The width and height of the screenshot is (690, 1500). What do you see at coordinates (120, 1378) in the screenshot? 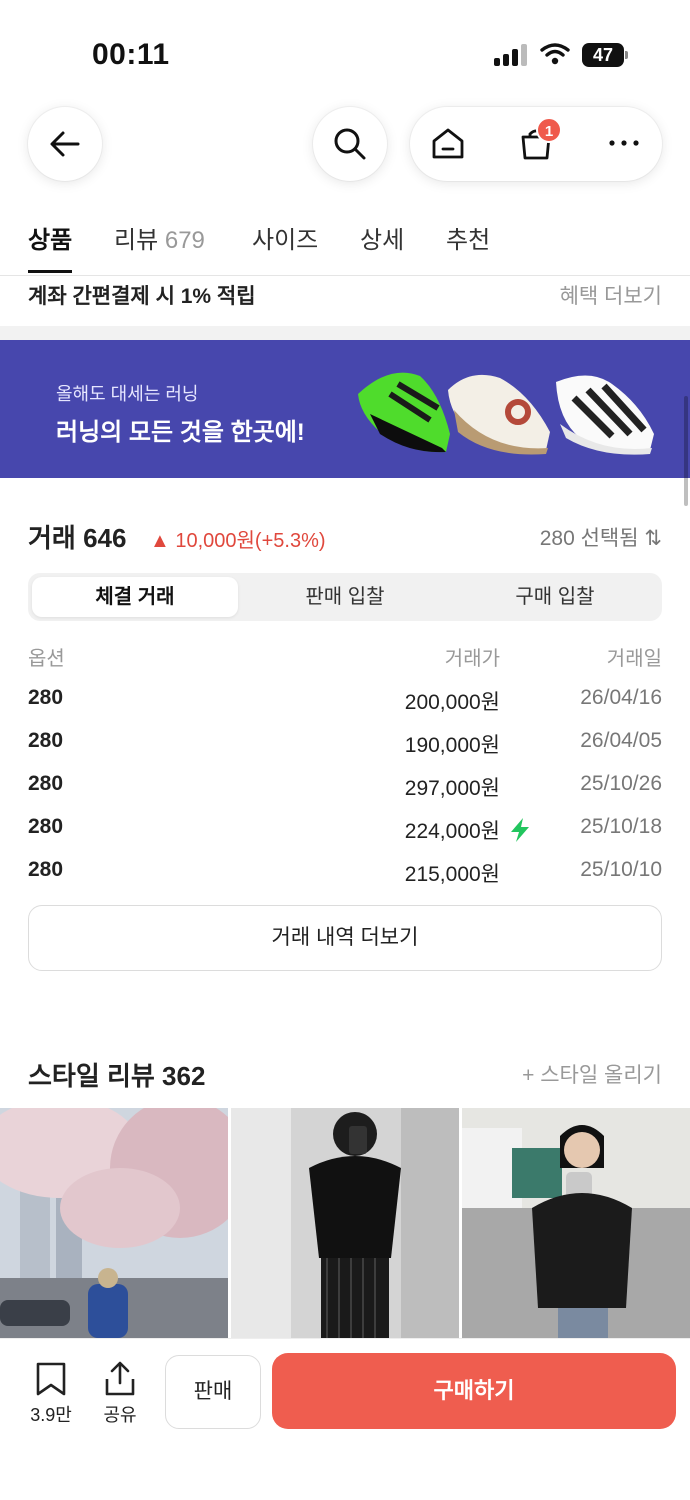
I see `share-icon` at bounding box center [120, 1378].